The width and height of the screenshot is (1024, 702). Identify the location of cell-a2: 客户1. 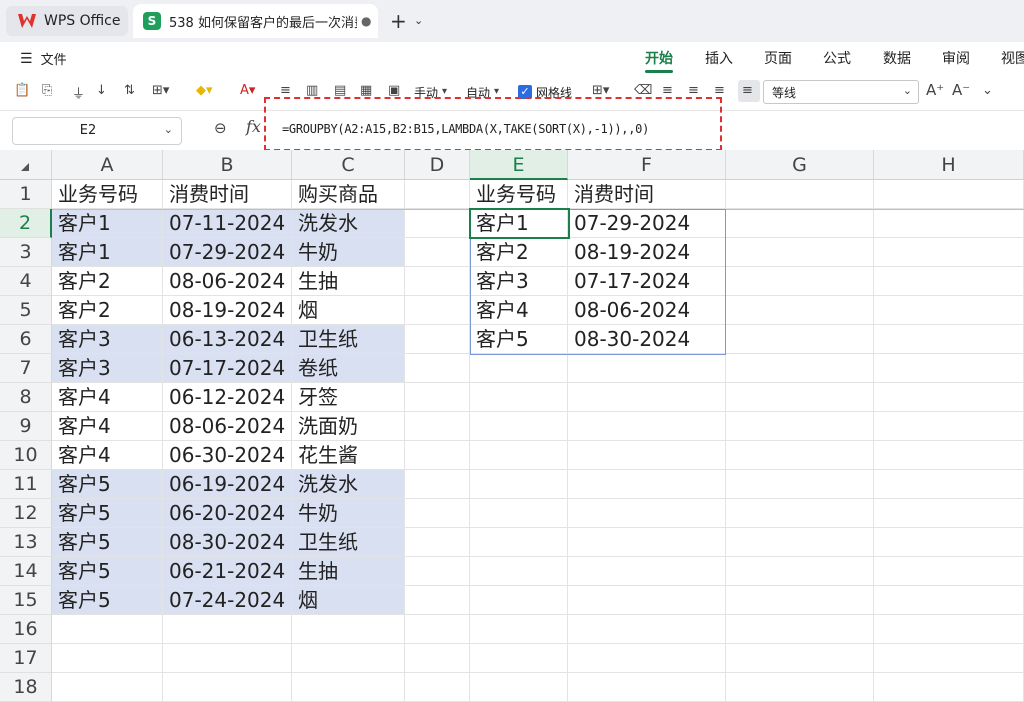
(107, 223).